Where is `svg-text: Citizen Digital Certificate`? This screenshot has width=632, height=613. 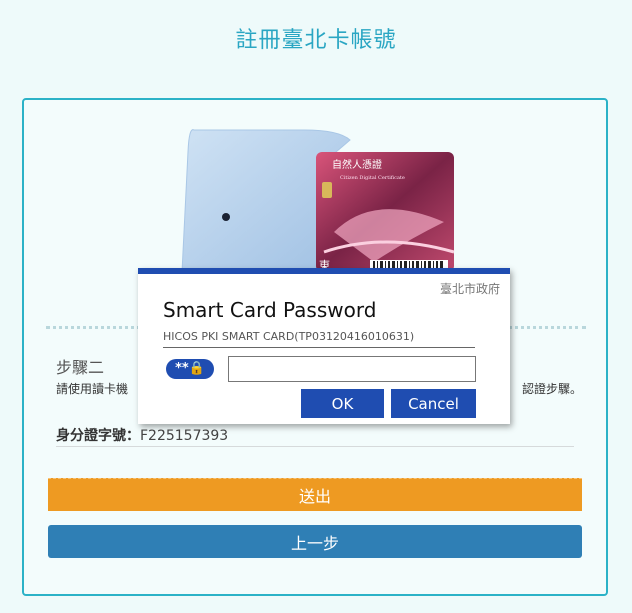
svg-text: Citizen Digital Certificate is located at coordinates (372, 178).